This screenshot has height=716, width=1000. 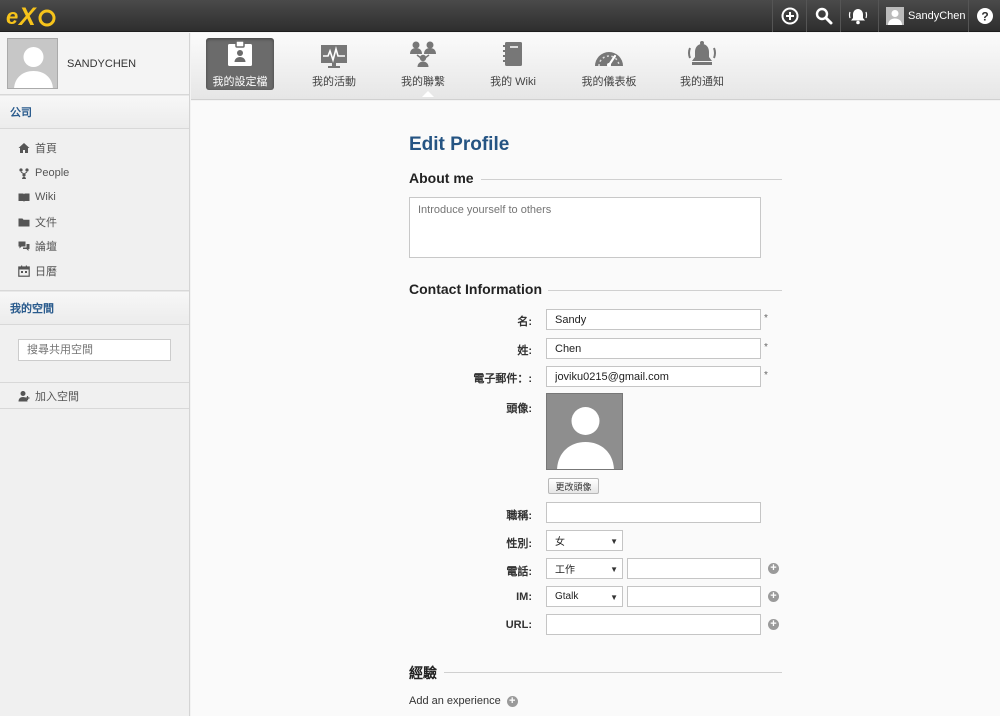 I want to click on about-me-textarea, so click(x=585, y=227).